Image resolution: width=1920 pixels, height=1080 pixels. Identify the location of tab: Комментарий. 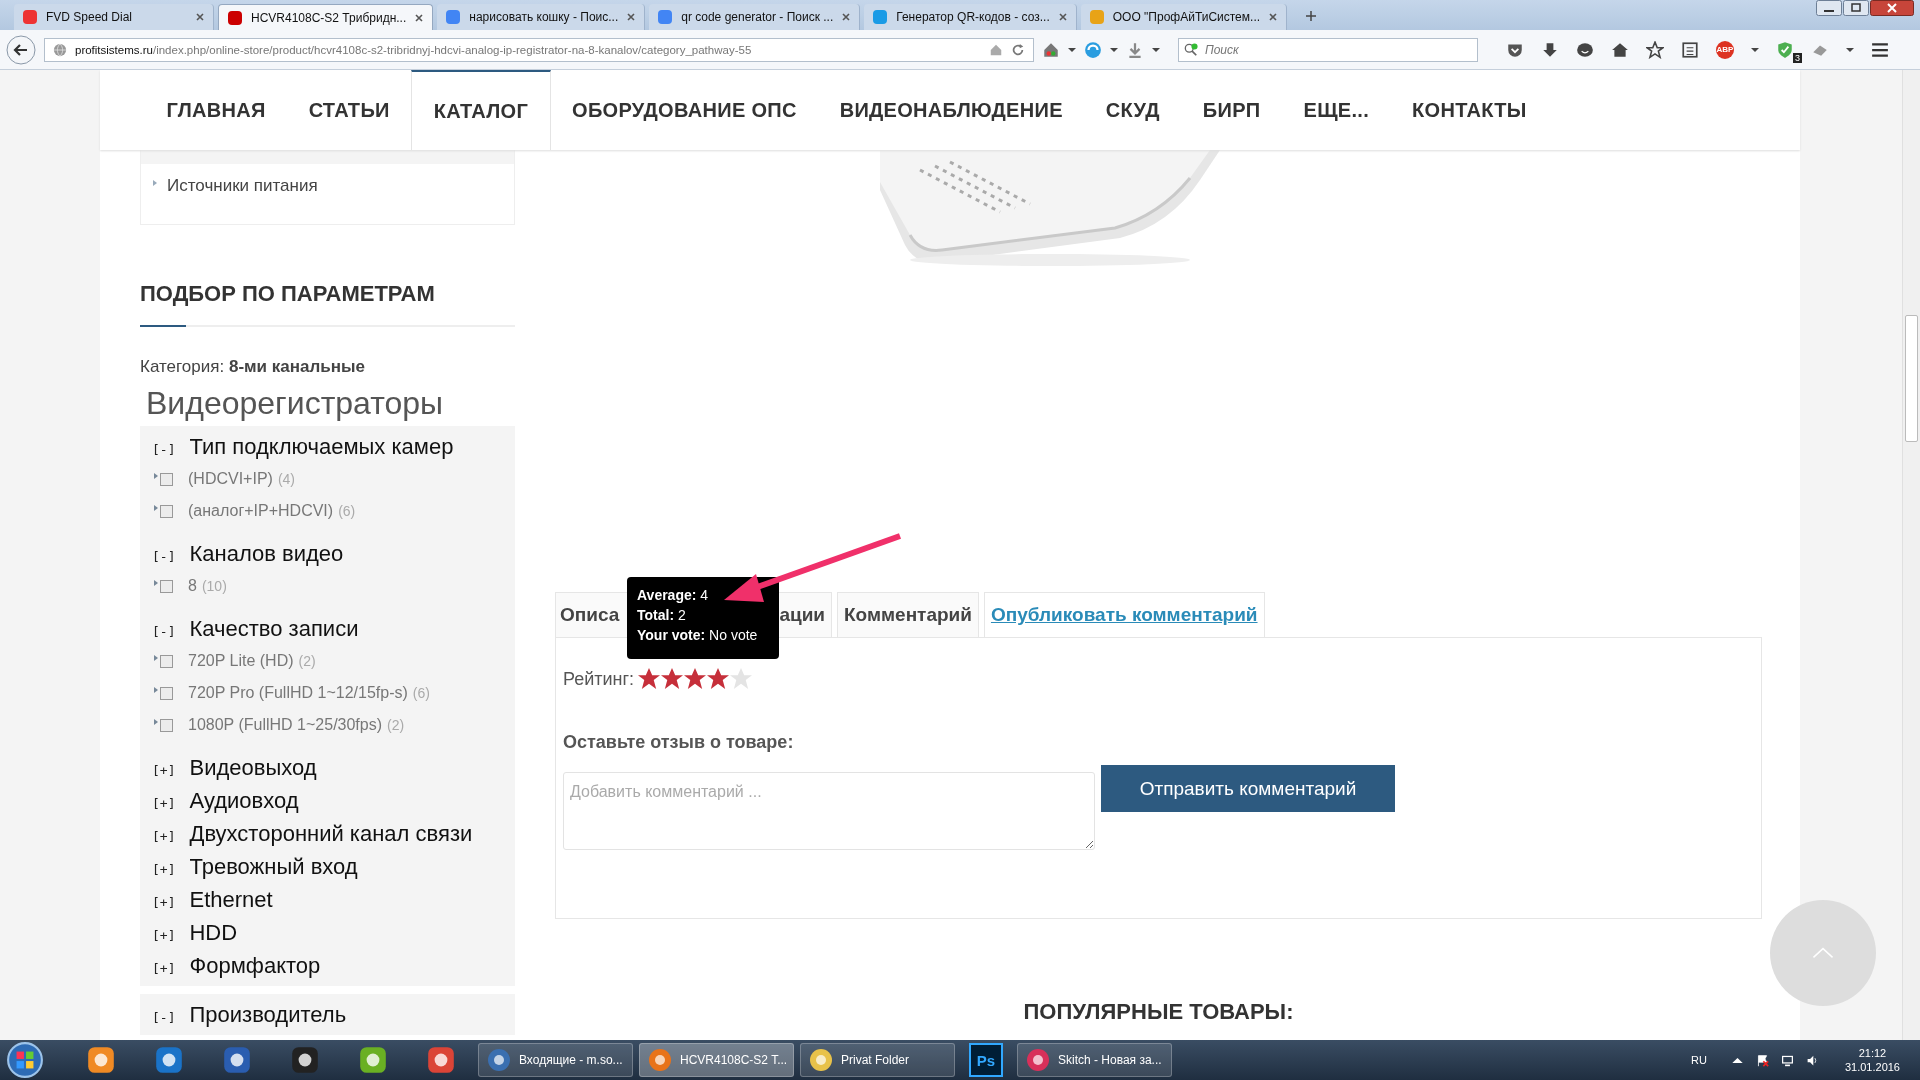
(908, 614).